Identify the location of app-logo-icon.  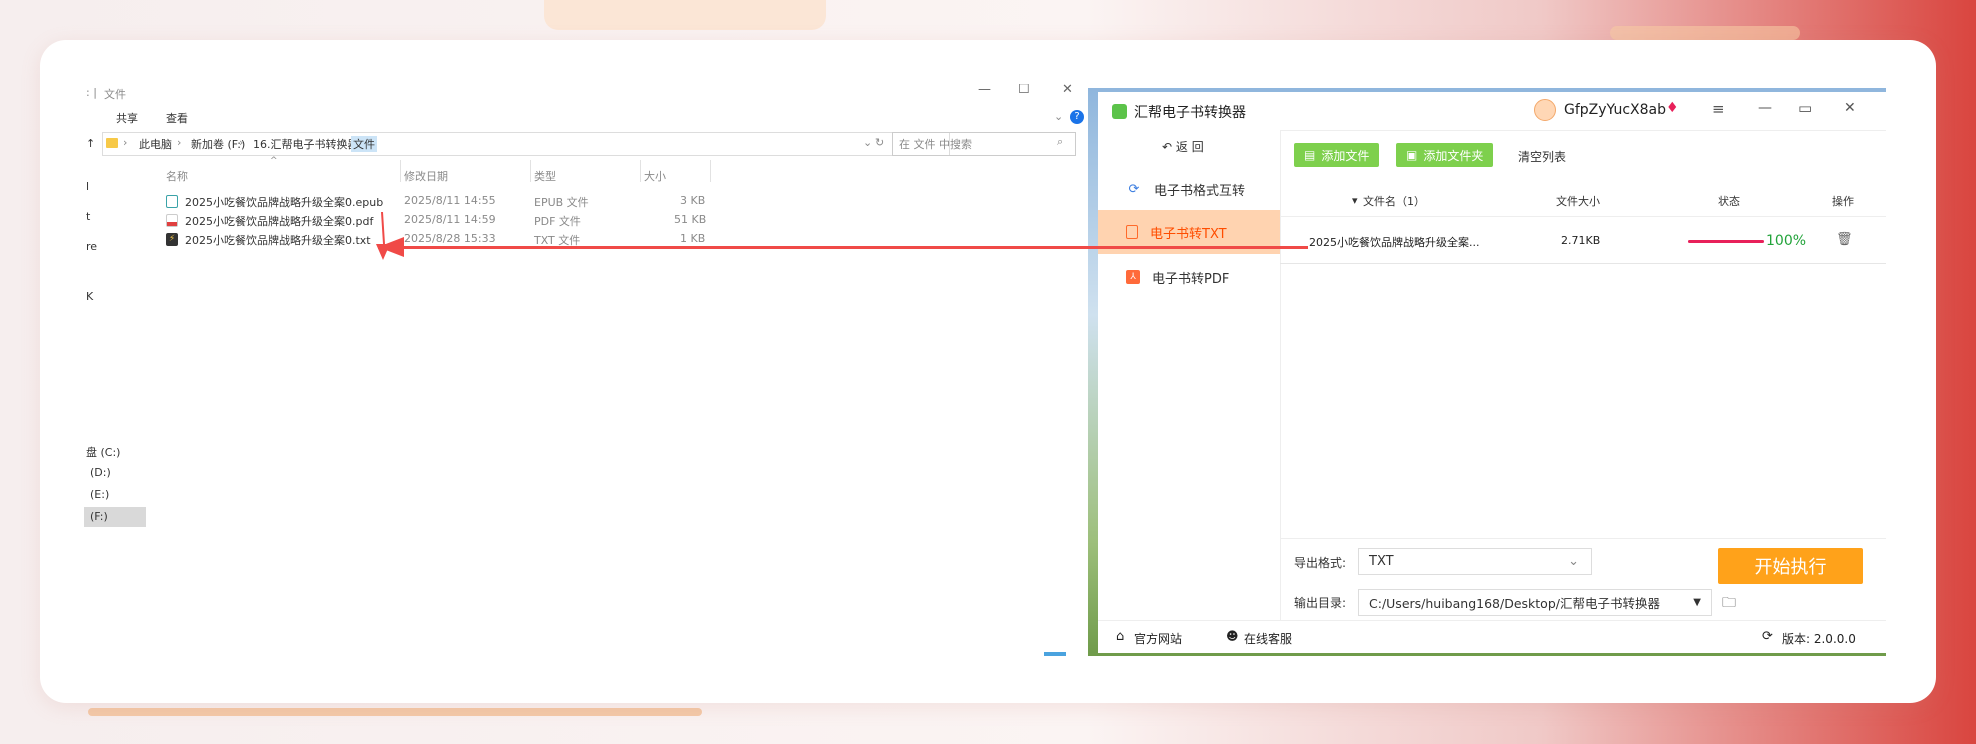
(1119, 111).